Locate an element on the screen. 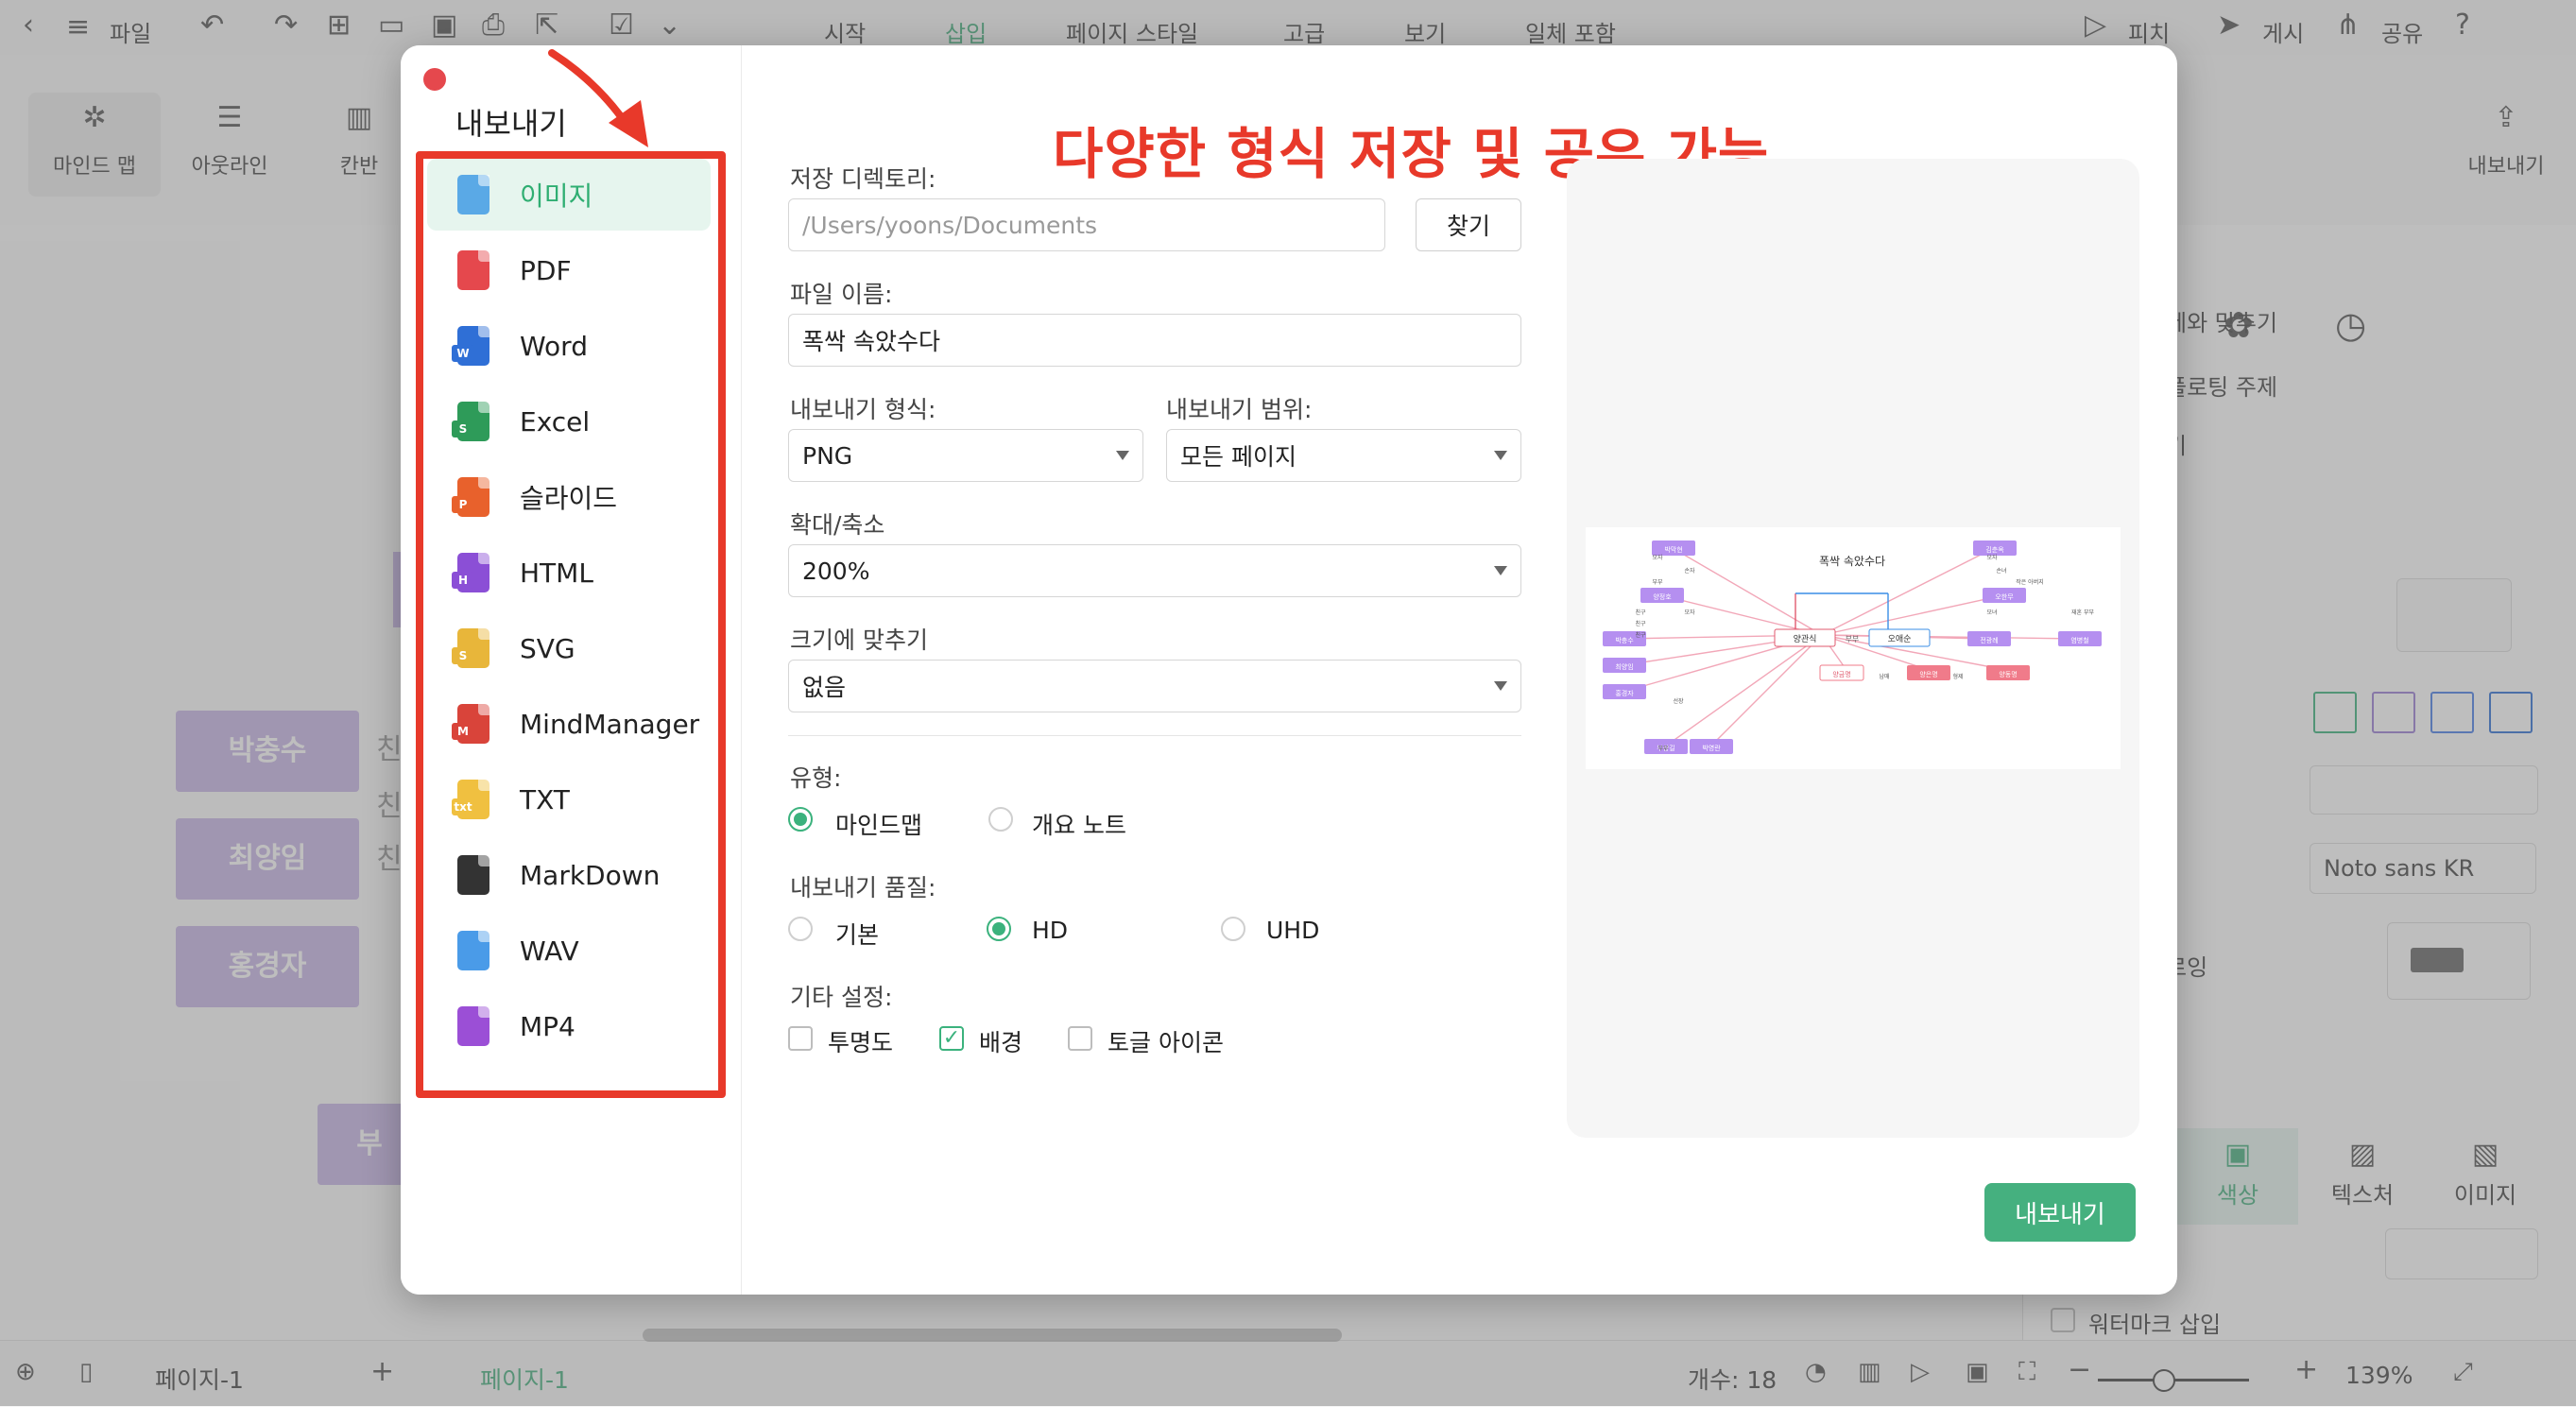 The height and width of the screenshot is (1407, 2576). preview-node-label: 양금명 is located at coordinates (1841, 674).